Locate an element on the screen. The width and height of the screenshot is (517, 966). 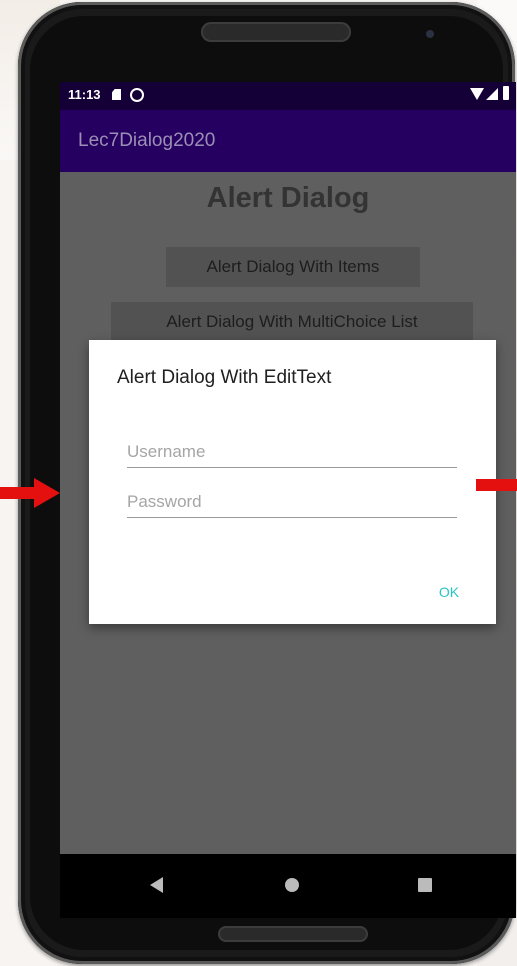
navigation-bar is located at coordinates (288, 886).